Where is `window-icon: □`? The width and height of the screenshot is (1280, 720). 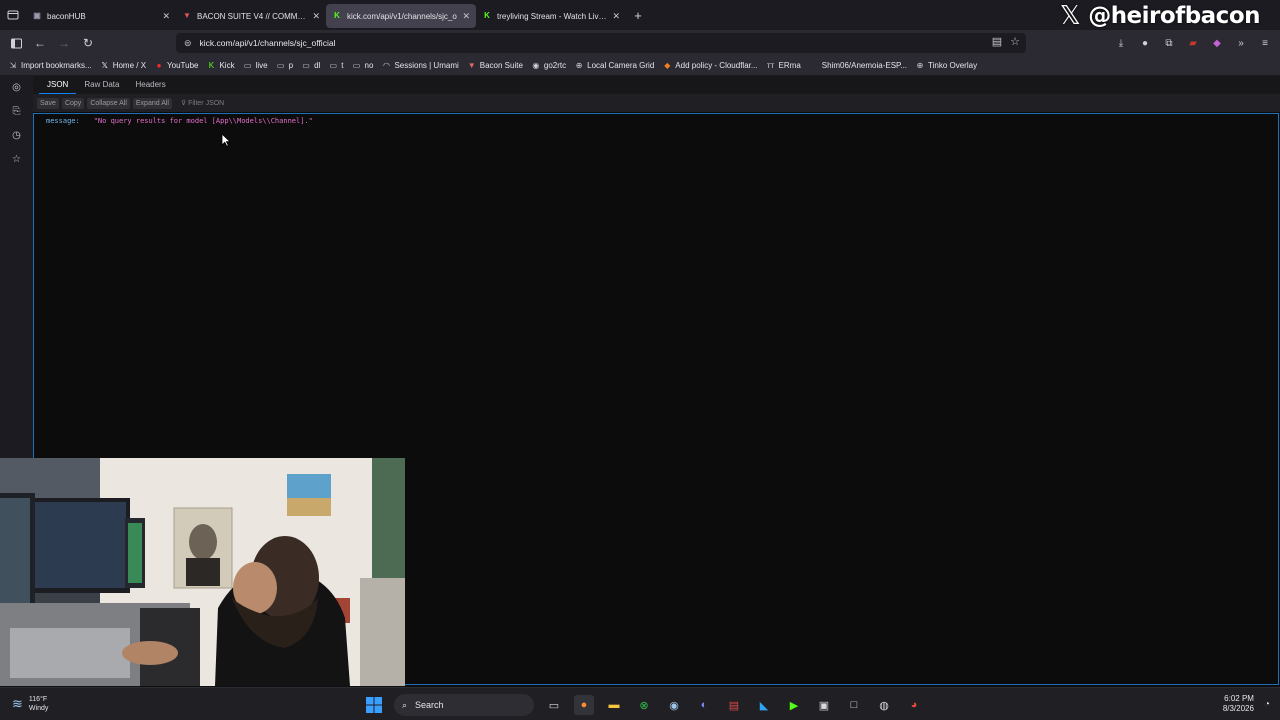
window-icon: □ is located at coordinates (854, 705).